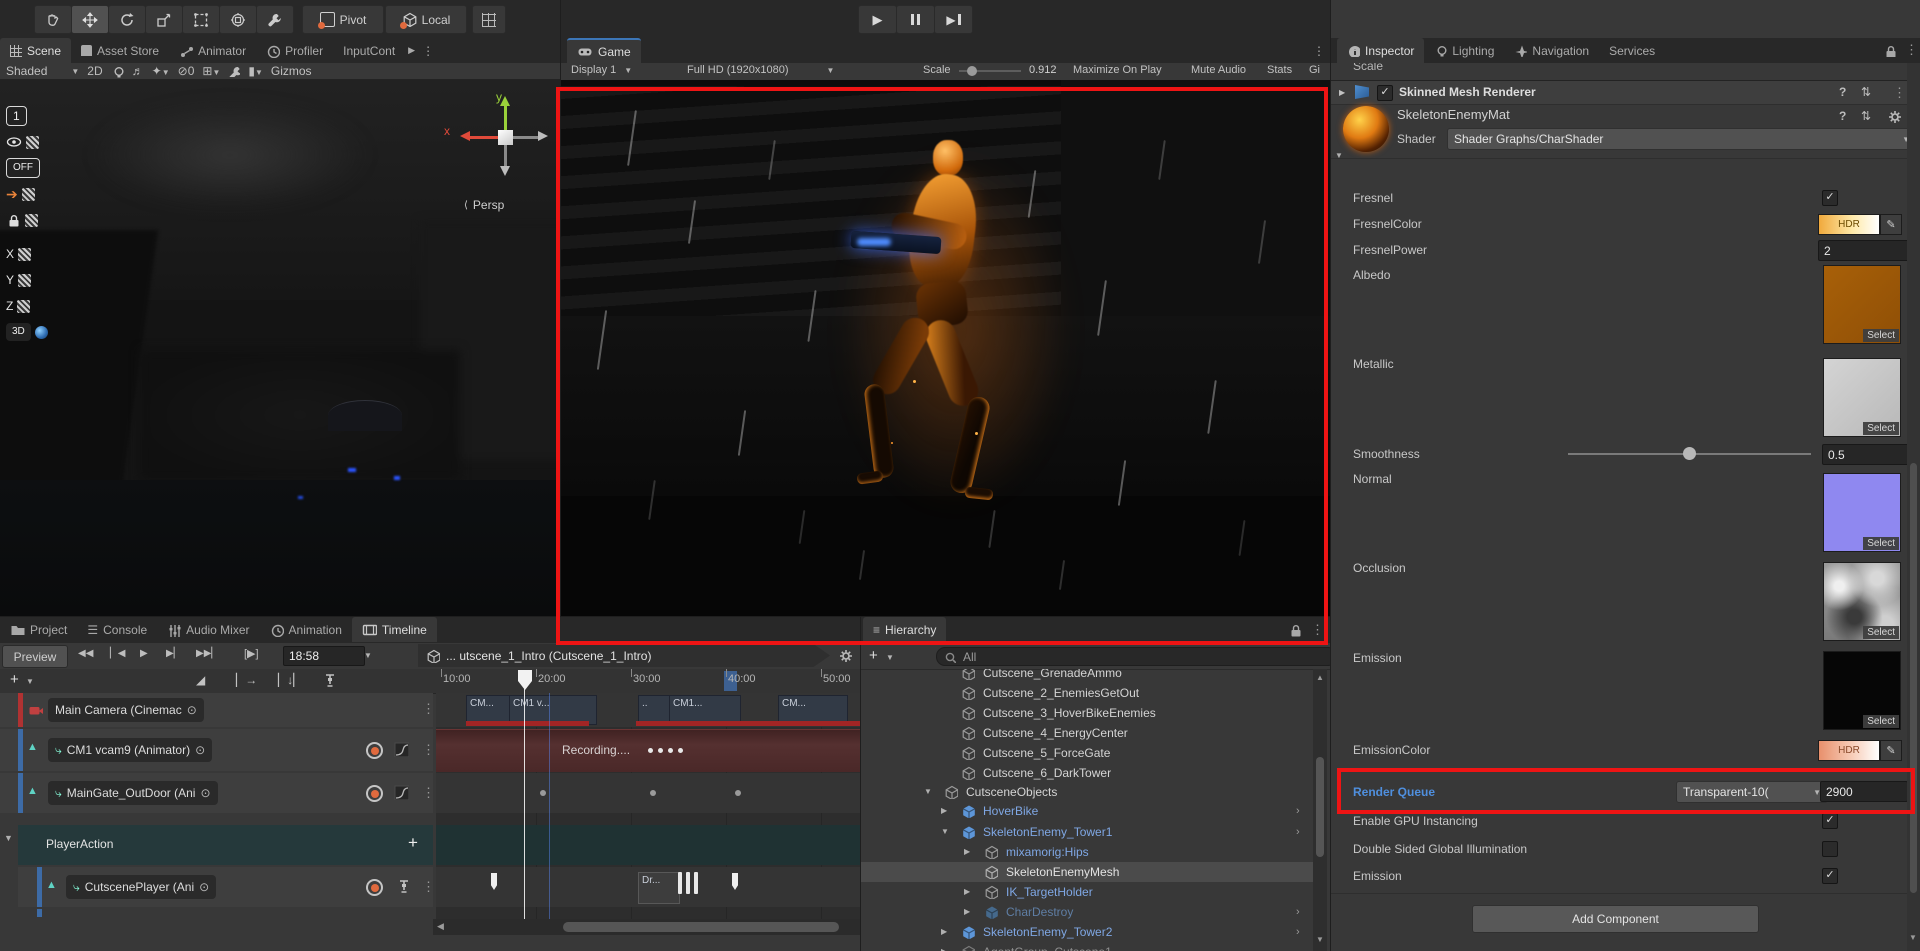 This screenshot has height=951, width=1920. What do you see at coordinates (218, 750) in the screenshot?
I see `track-row-cm1-vcam9: ▲ ⤷ CM1 vcam9 (Animator) ⊙ ⋮` at bounding box center [218, 750].